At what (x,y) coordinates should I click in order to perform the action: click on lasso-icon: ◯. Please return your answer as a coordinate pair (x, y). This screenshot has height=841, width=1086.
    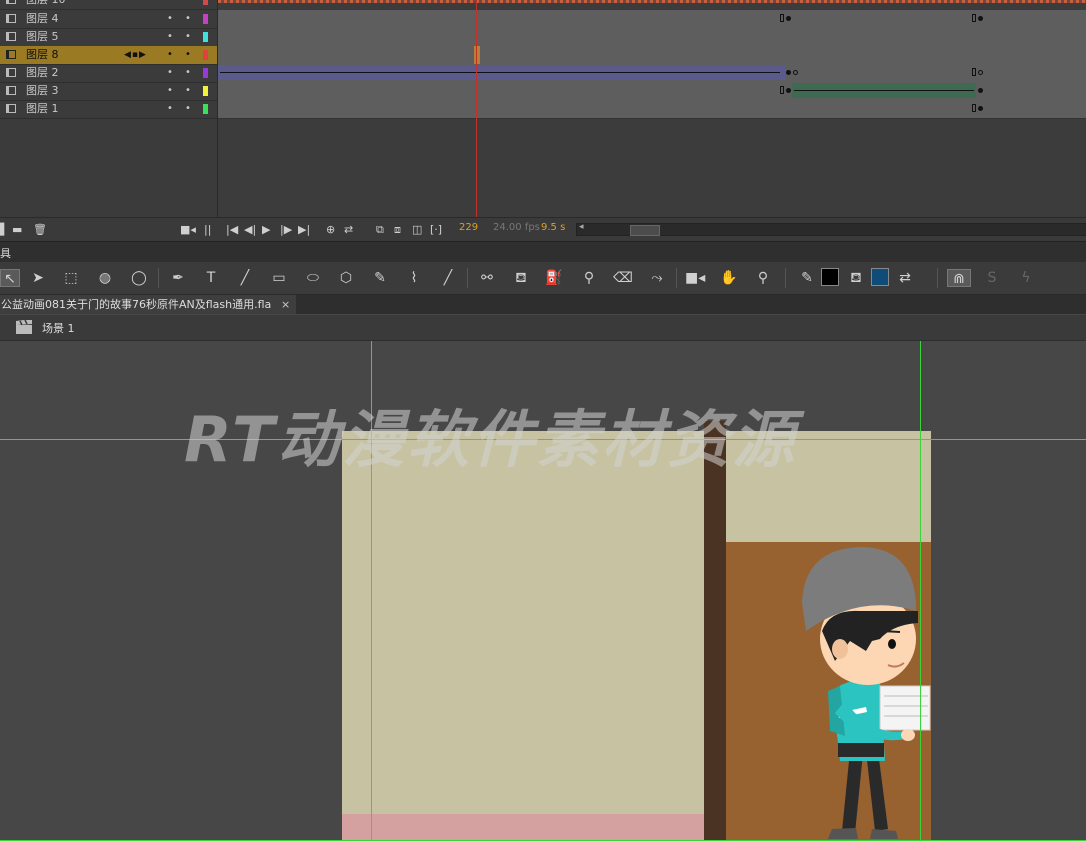
    Looking at the image, I should click on (139, 278).